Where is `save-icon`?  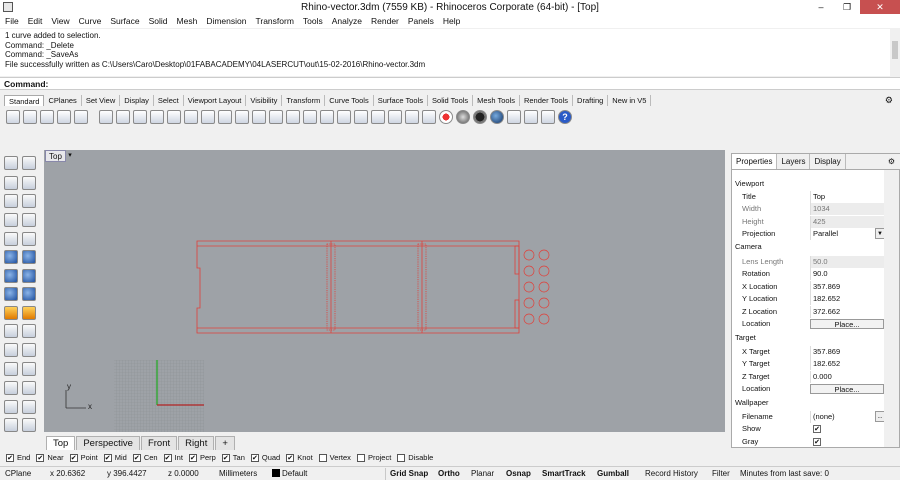 save-icon is located at coordinates (47, 116).